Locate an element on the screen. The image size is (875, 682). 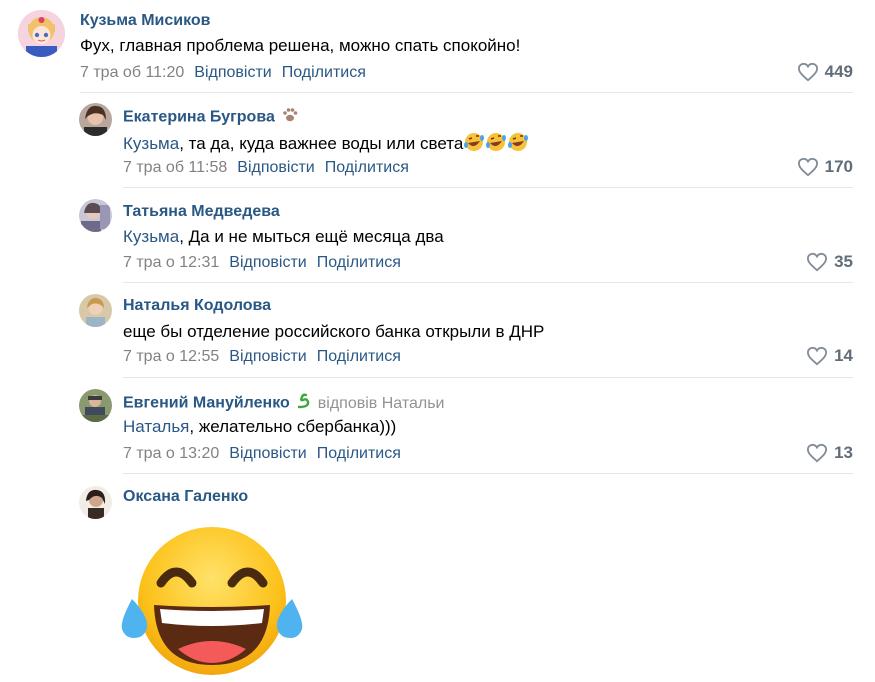
comment-meta: 7 тра о 13:20 Відповісти Поділитися is located at coordinates (262, 454).